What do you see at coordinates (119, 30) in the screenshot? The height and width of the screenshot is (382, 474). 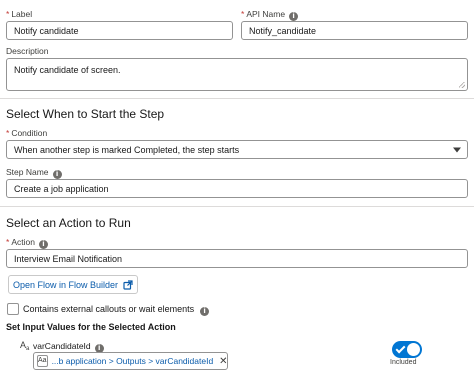 I see `label-input: Notify candidate` at bounding box center [119, 30].